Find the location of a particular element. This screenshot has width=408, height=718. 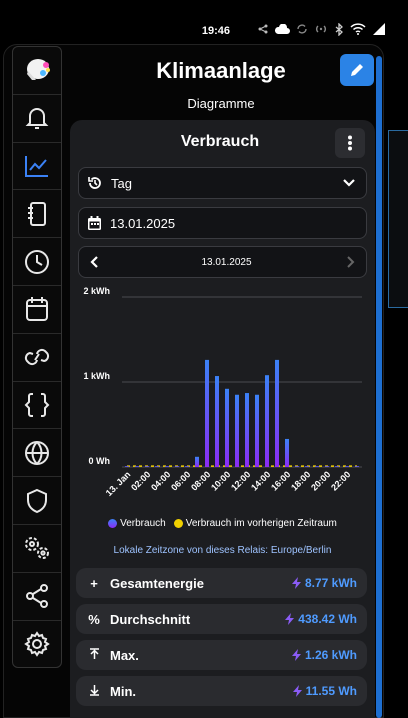

braces-icon is located at coordinates (37, 404).